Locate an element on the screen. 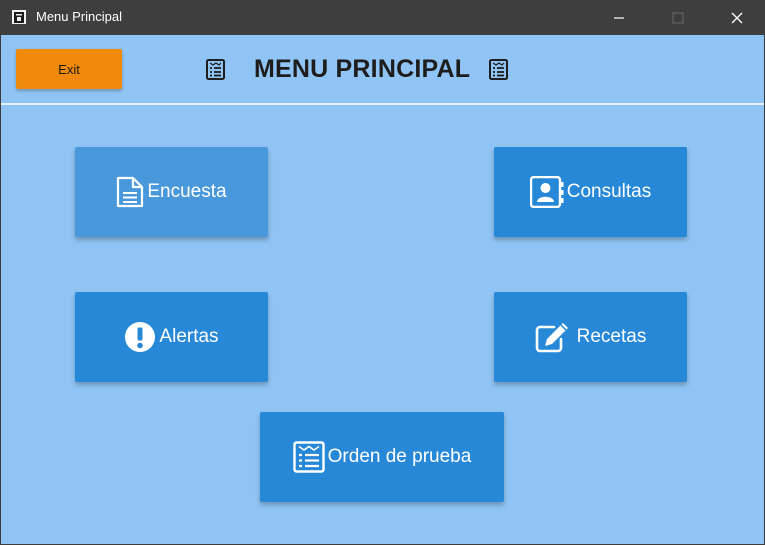  maximize-icon is located at coordinates (678, 17).